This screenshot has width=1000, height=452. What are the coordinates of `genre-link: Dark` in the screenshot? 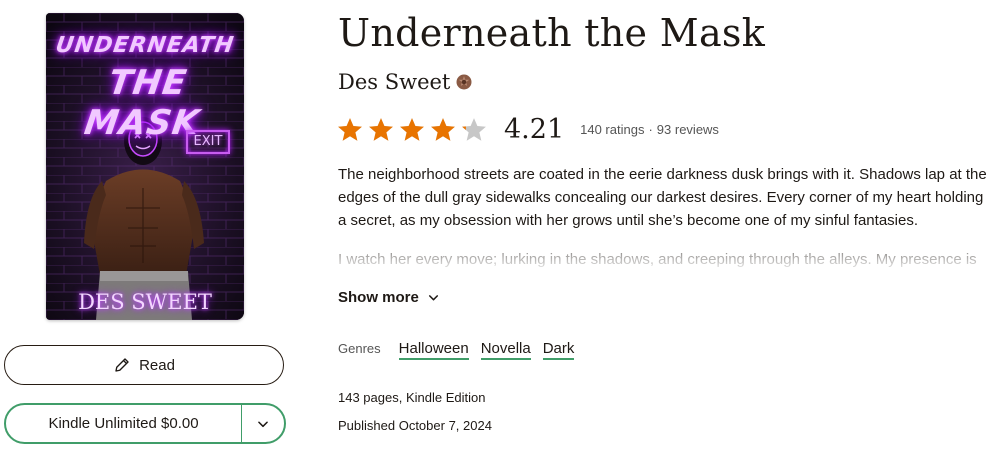 It's located at (558, 350).